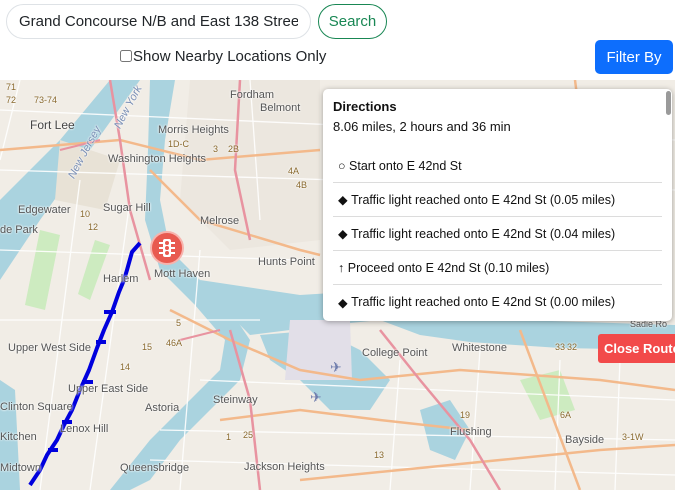 The image size is (675, 490). What do you see at coordinates (84, 429) in the screenshot?
I see `map-label: Lenox Hill` at bounding box center [84, 429].